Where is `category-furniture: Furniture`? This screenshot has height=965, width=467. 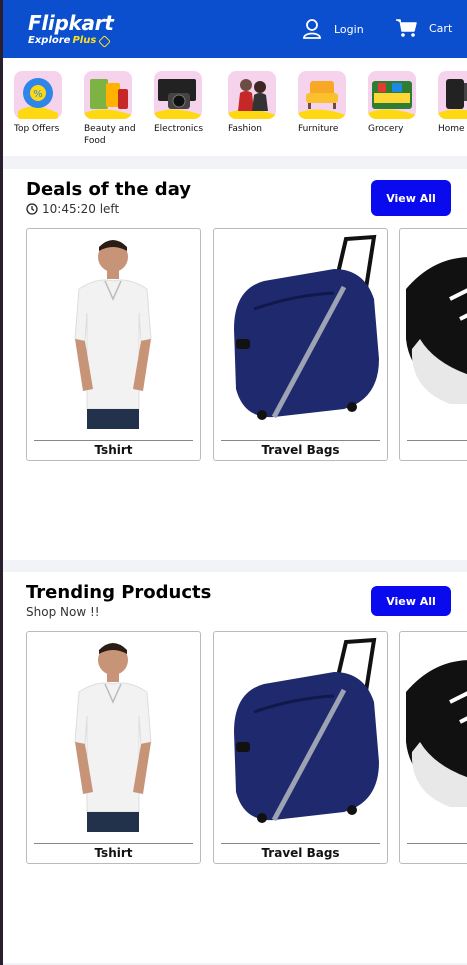 category-furniture: Furniture is located at coordinates (333, 103).